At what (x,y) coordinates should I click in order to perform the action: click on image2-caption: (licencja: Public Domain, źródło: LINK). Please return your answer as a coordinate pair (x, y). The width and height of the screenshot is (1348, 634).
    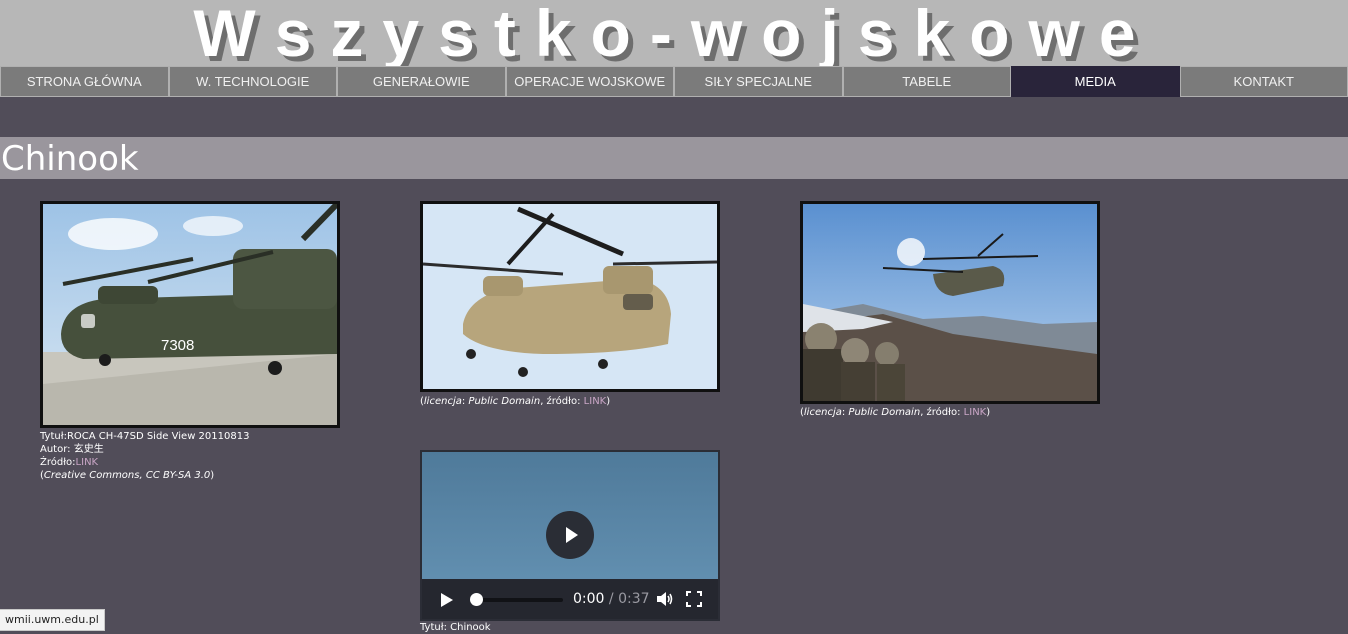
    Looking at the image, I should click on (515, 401).